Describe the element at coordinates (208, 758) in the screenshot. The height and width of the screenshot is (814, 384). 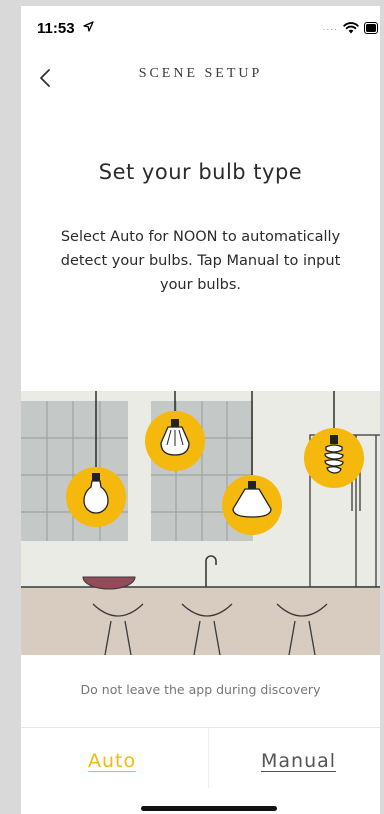
I see `button-divider` at that location.